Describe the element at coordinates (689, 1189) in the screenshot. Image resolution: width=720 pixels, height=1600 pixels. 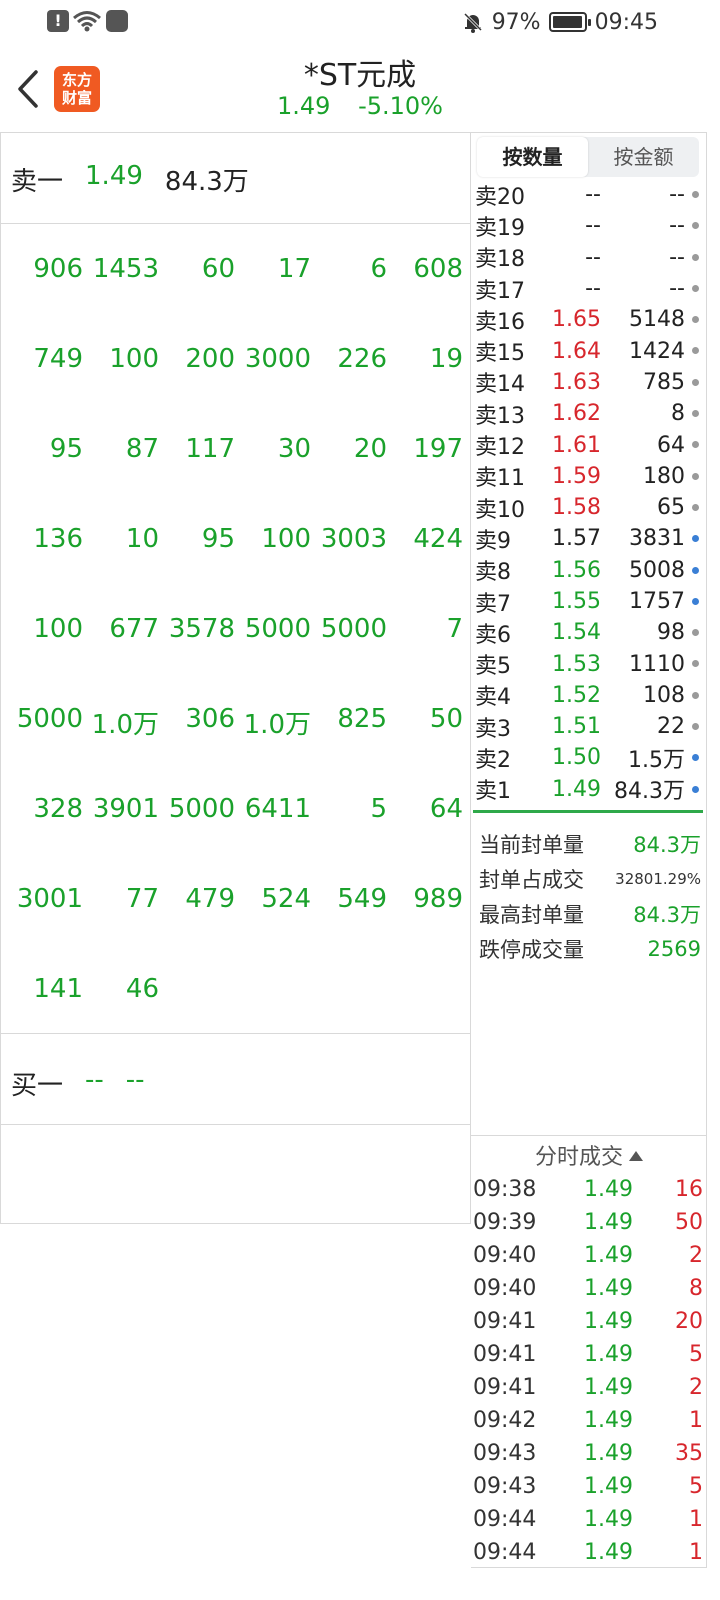
I see `tick-volume: 16` at that location.